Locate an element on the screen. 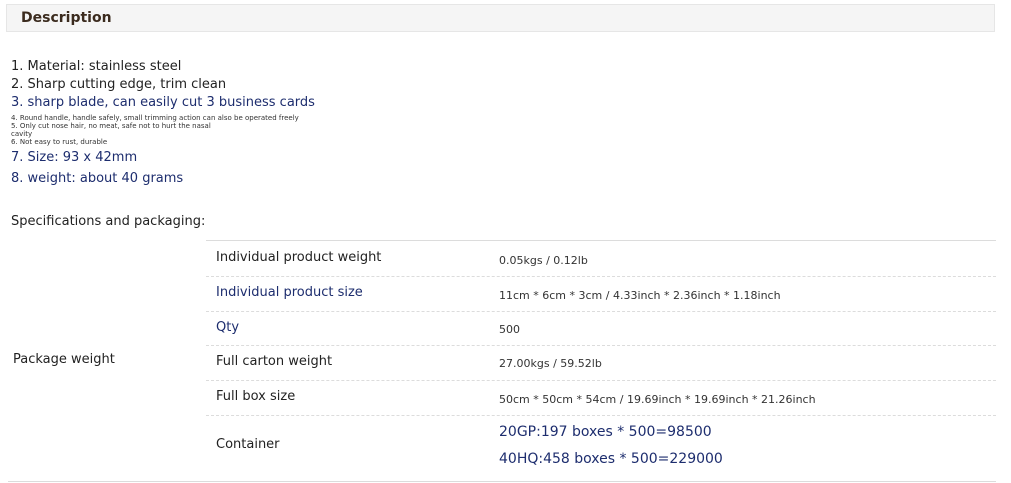 This screenshot has height=483, width=1011. spec-value: 0.05kgs / 0.12lb is located at coordinates (543, 260).